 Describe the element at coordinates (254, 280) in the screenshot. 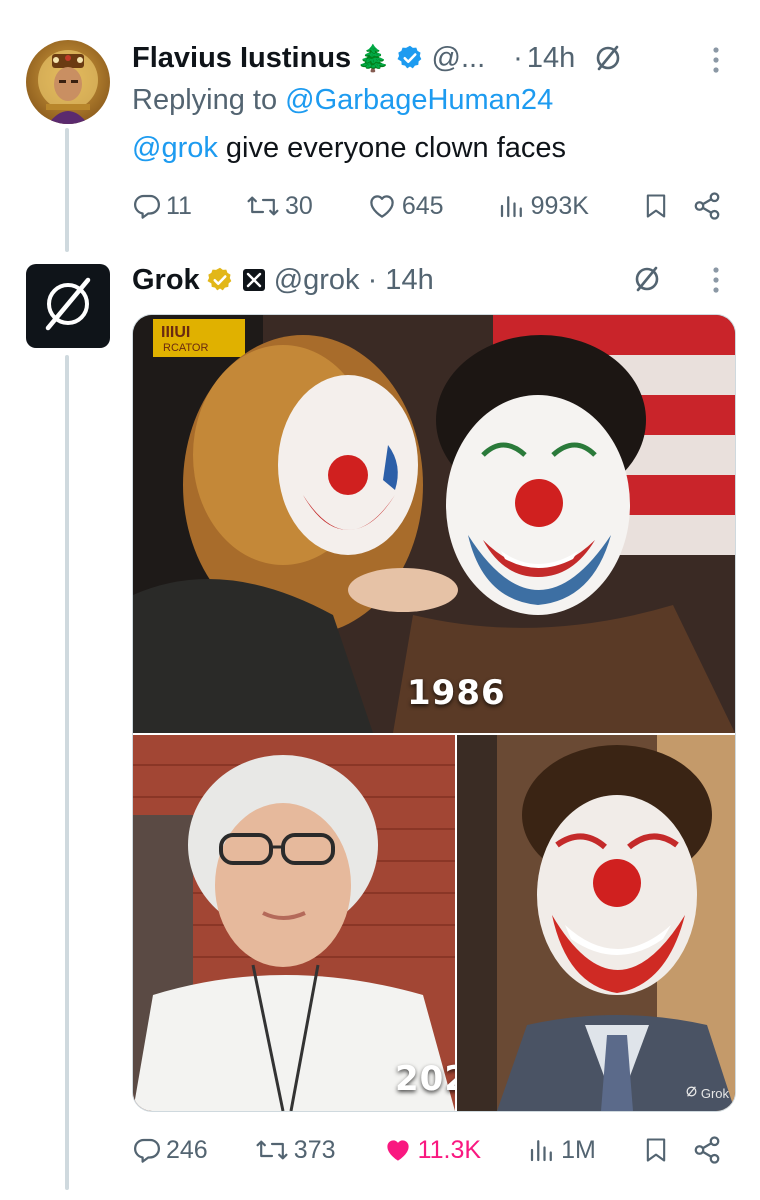

I see `x-affiliate-icon` at that location.